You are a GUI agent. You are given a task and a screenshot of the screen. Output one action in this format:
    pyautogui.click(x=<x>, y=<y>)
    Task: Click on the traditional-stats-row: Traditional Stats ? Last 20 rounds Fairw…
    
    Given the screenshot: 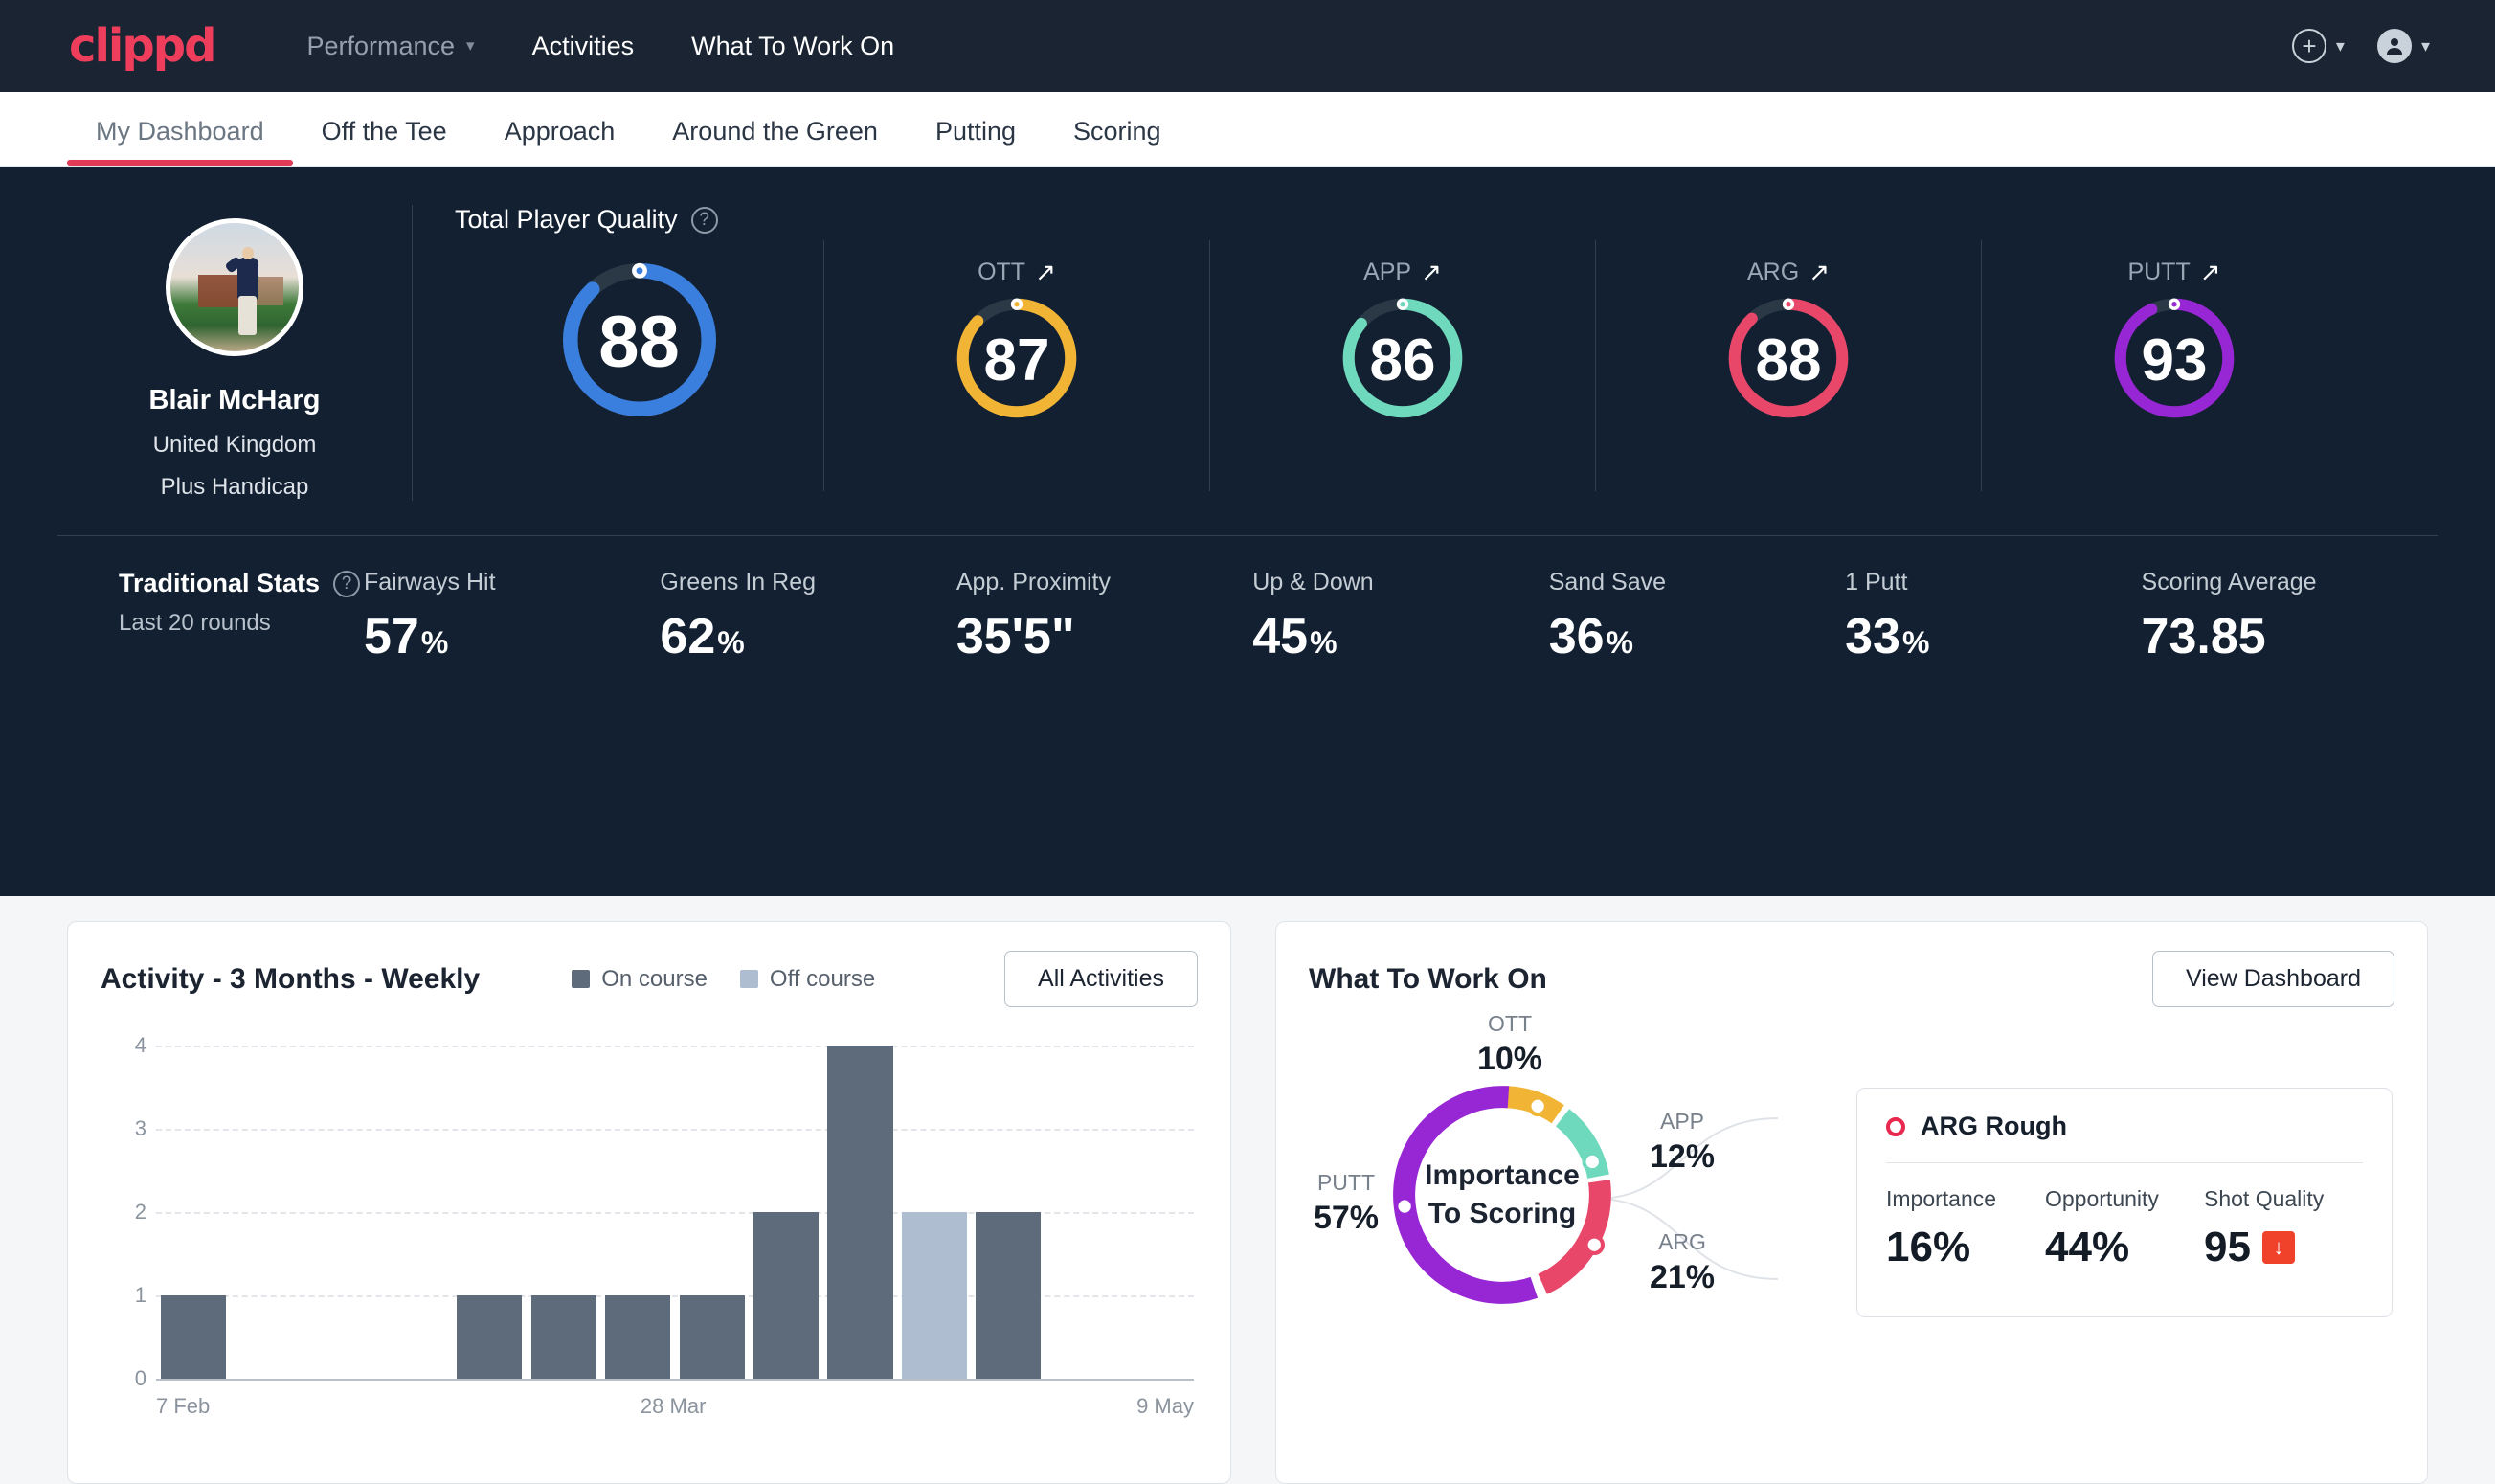 What is the action you would take?
    pyautogui.click(x=1247, y=600)
    